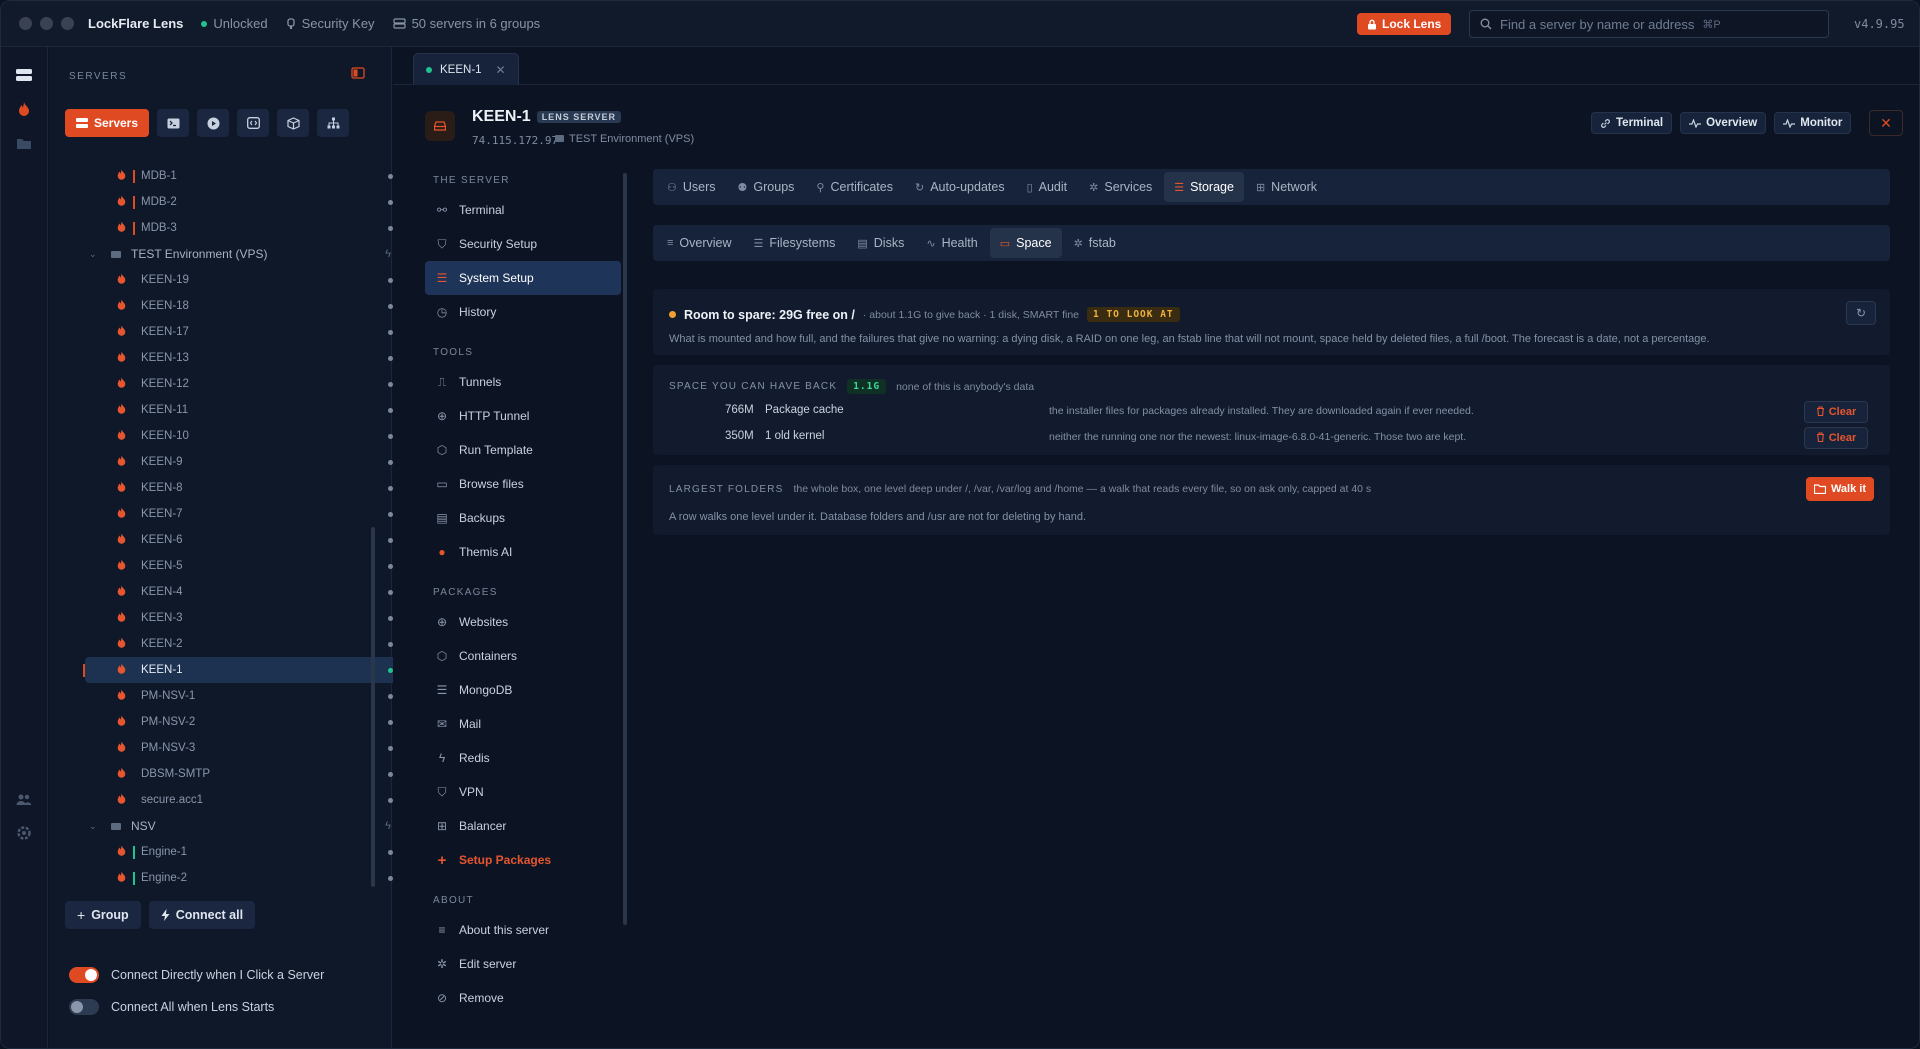  I want to click on flame-rail-icon, so click(24, 109).